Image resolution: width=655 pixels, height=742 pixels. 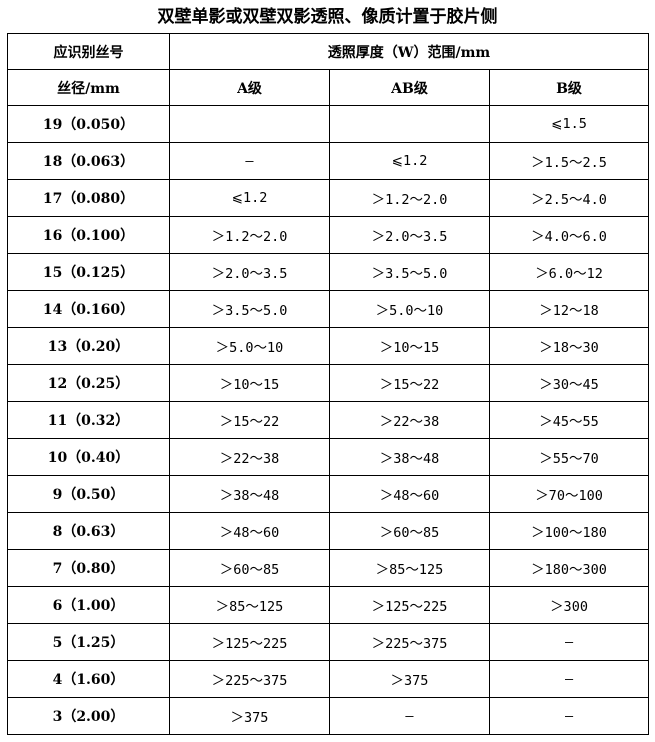 I want to click on header-wire-number: 应识别丝号, so click(x=88, y=51).